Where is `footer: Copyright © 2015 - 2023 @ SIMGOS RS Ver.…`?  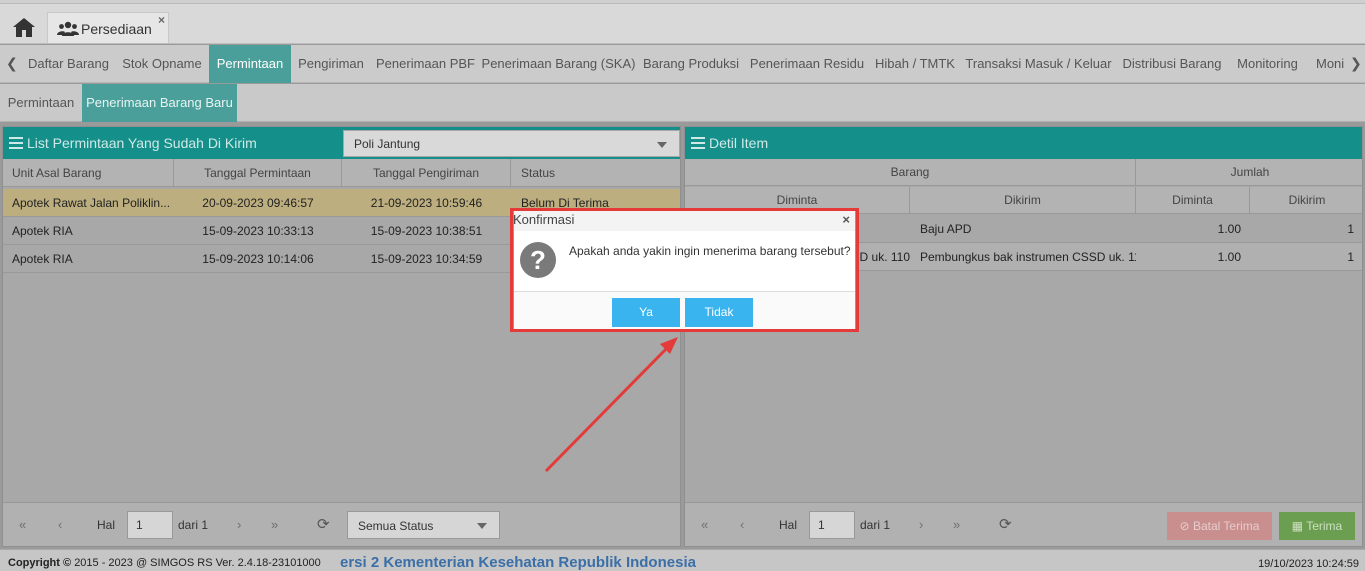
footer: Copyright © 2015 - 2023 @ SIMGOS RS Ver.… is located at coordinates (682, 560).